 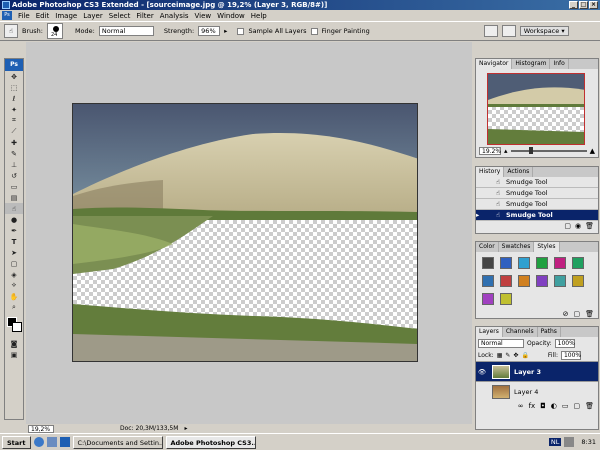 What do you see at coordinates (494, 64) in the screenshot?
I see `tab-navigator: Navigator` at bounding box center [494, 64].